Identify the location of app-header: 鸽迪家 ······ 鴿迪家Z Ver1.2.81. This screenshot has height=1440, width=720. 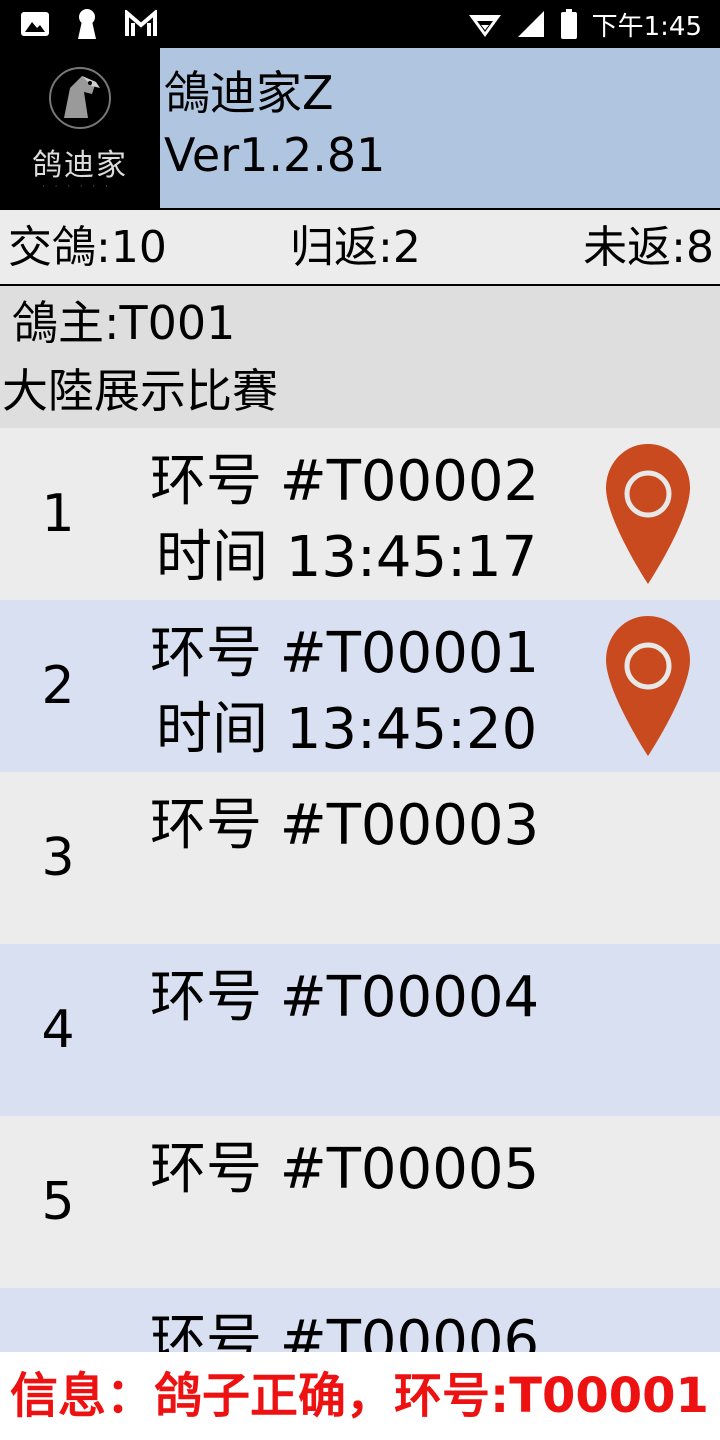
(360, 128).